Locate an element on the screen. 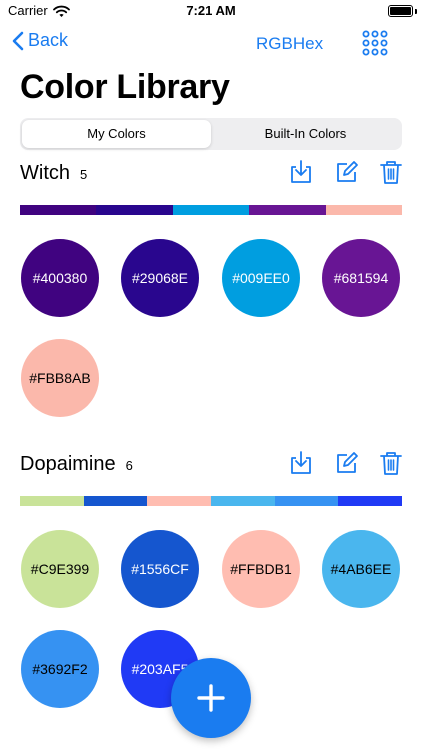 Image resolution: width=422 pixels, height=750 pixels. color-swatch: #009EE0 is located at coordinates (261, 278).